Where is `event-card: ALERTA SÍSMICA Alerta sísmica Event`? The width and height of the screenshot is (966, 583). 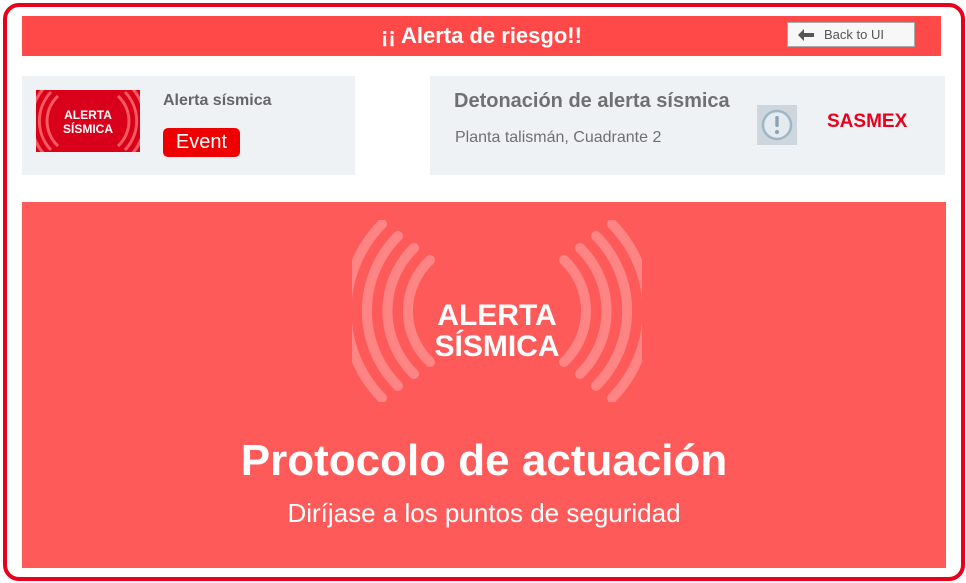 event-card: ALERTA SÍSMICA Alerta sísmica Event is located at coordinates (188, 125).